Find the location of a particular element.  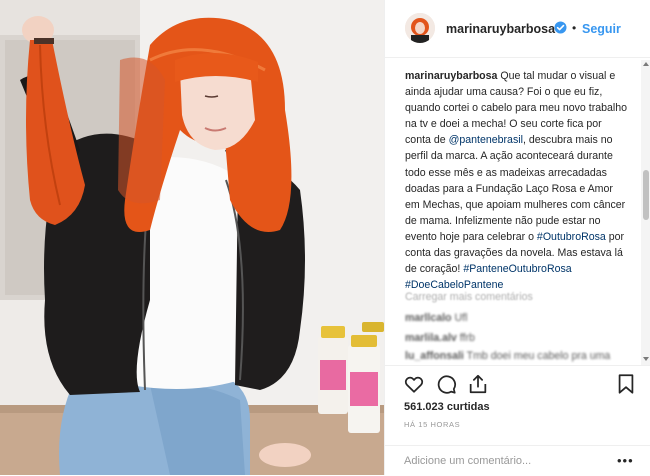

author-avatar is located at coordinates (420, 28).